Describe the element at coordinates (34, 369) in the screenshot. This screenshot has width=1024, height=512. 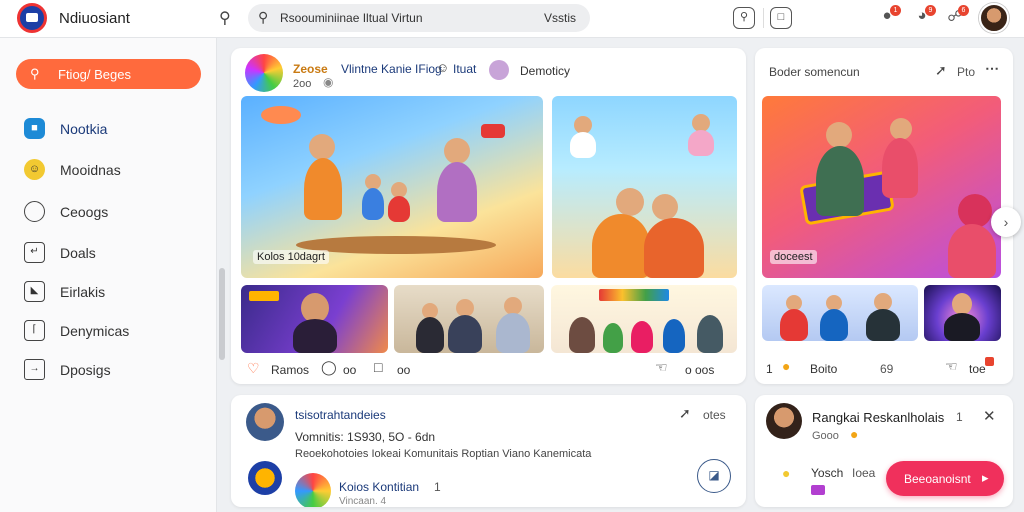
I see `mail-icon: →` at that location.